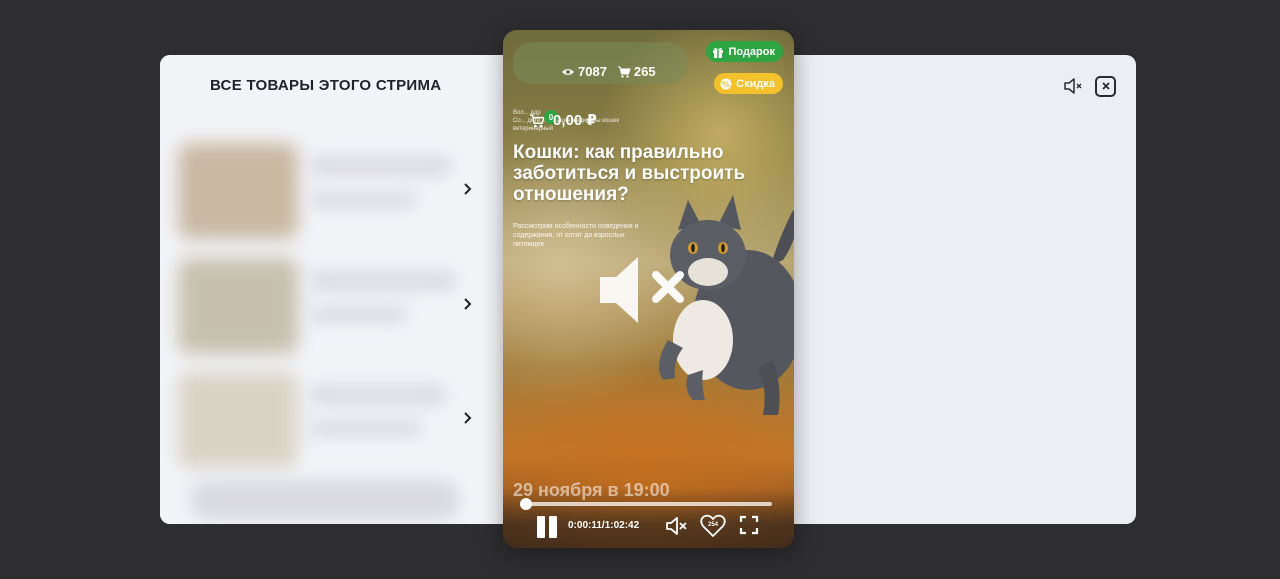  What do you see at coordinates (575, 120) in the screenshot?
I see `cart-sum: 0,00 ₽` at bounding box center [575, 120].